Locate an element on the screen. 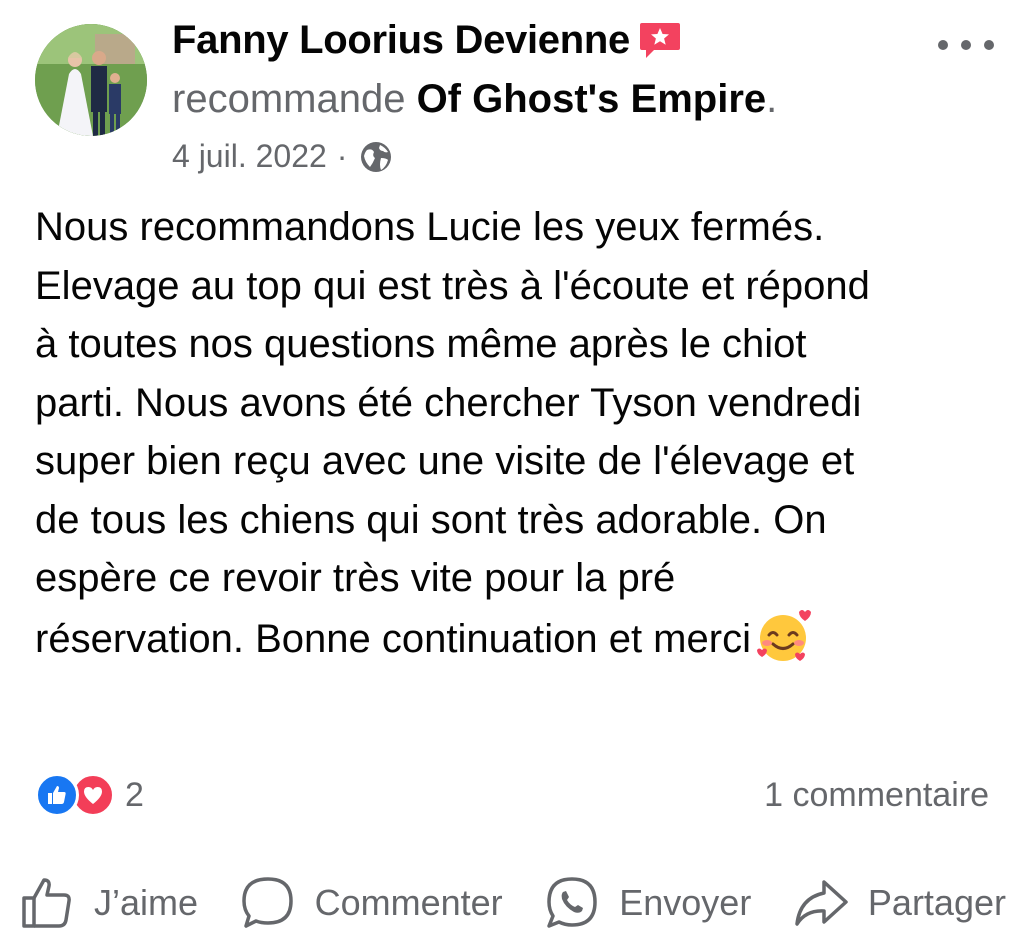 The width and height of the screenshot is (1024, 950). send-button: Envoyer is located at coordinates (647, 903).